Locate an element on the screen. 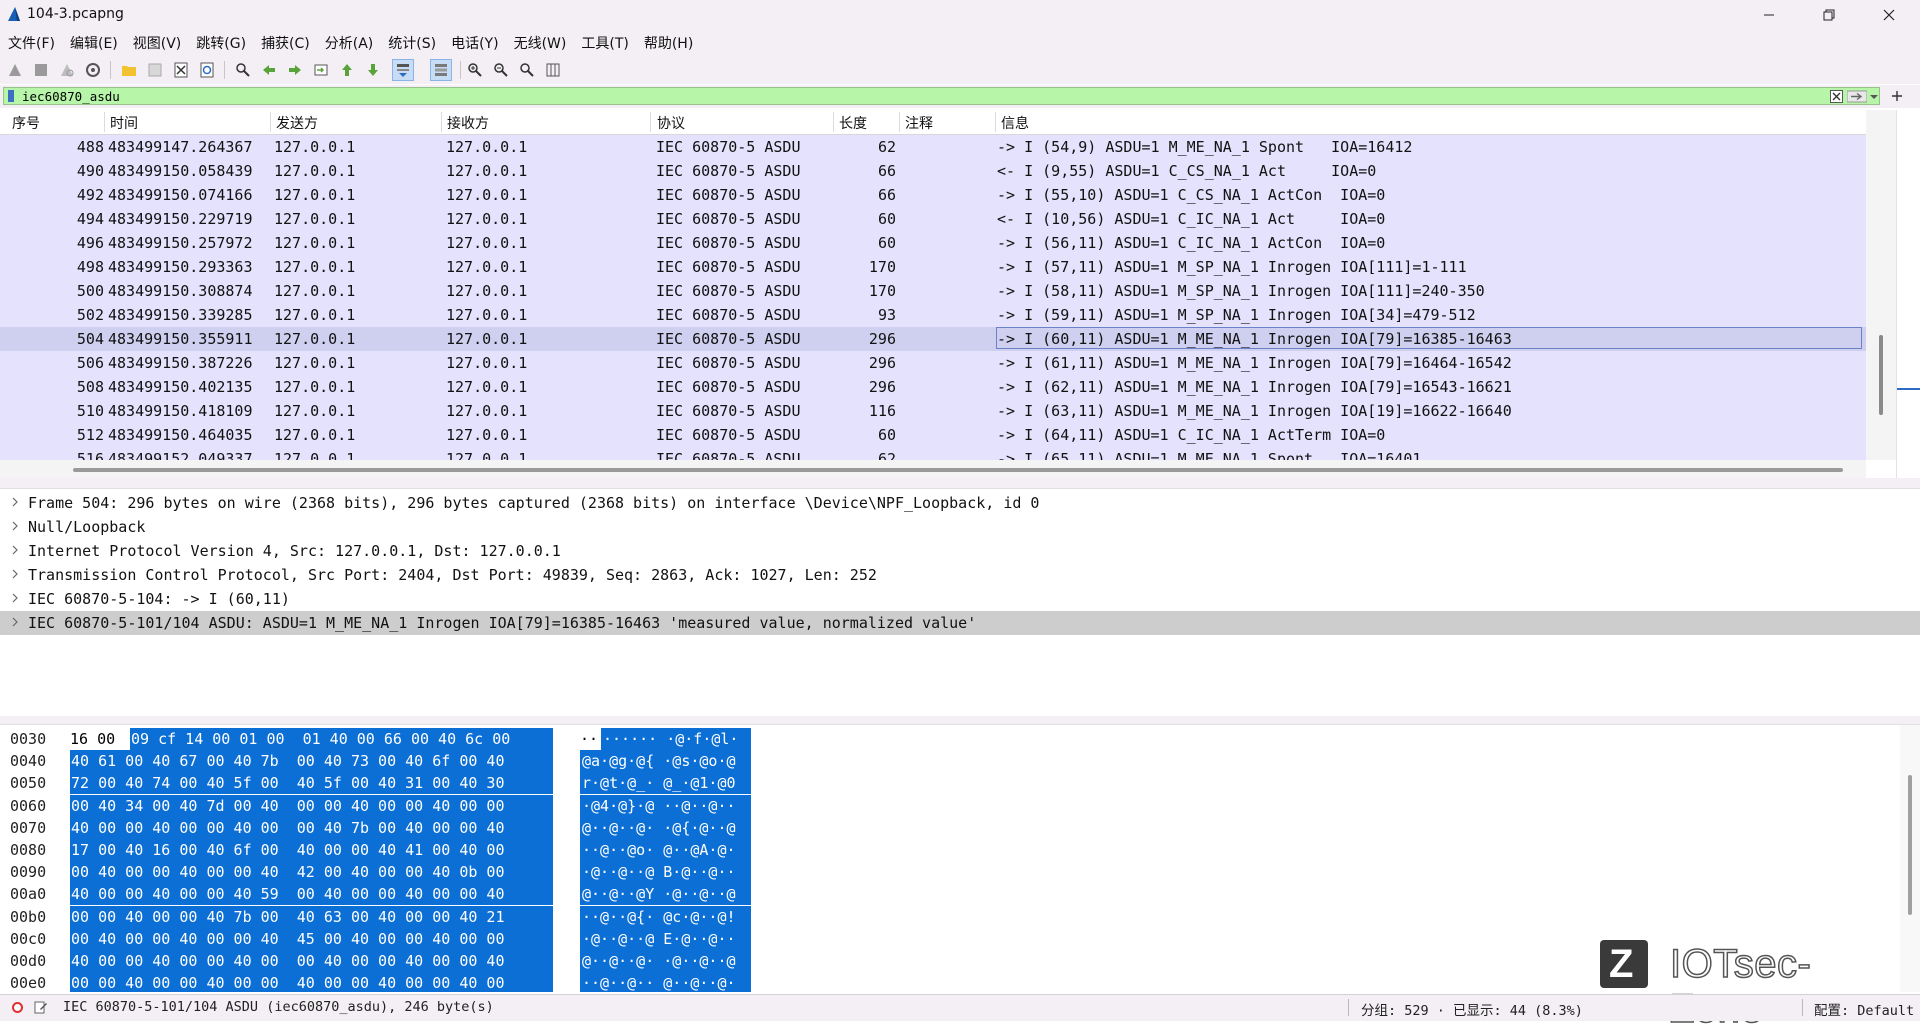  column-header-info: 信息 is located at coordinates (1015, 123).